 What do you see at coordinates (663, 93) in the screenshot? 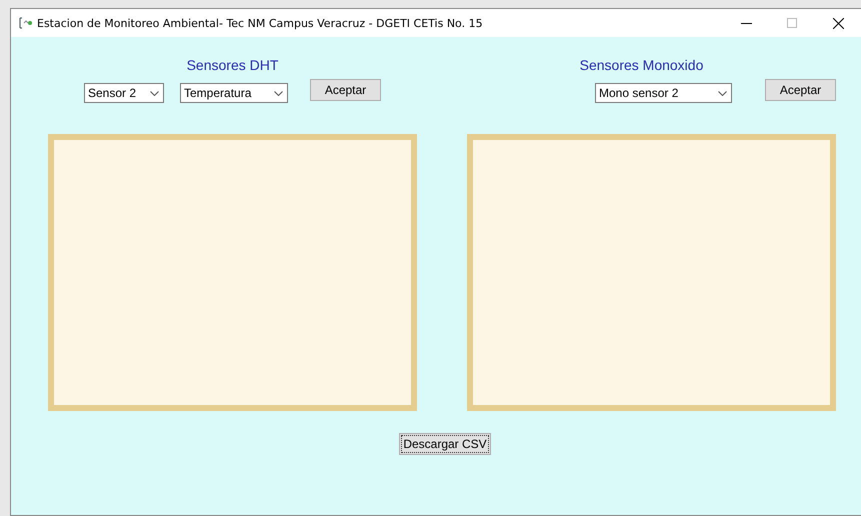
I see `sensor-dropdown: Mono sensor 2` at bounding box center [663, 93].